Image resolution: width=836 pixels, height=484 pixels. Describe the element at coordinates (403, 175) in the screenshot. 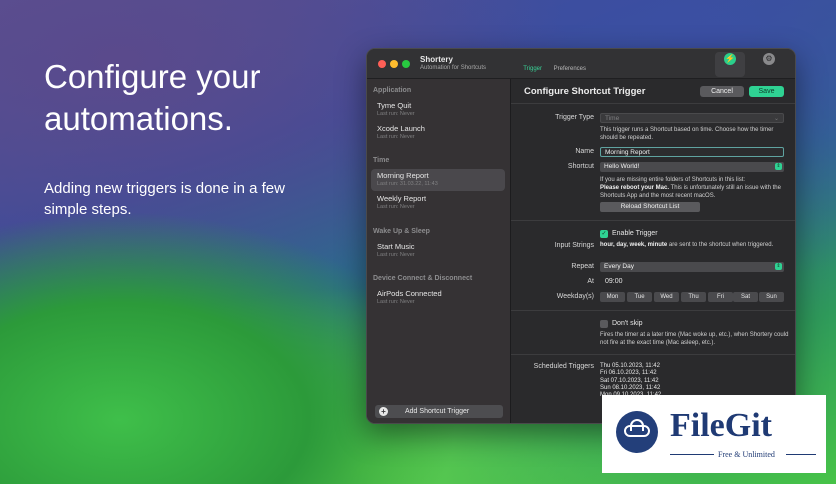

I see `sidebar-item-label: Morning Report` at that location.